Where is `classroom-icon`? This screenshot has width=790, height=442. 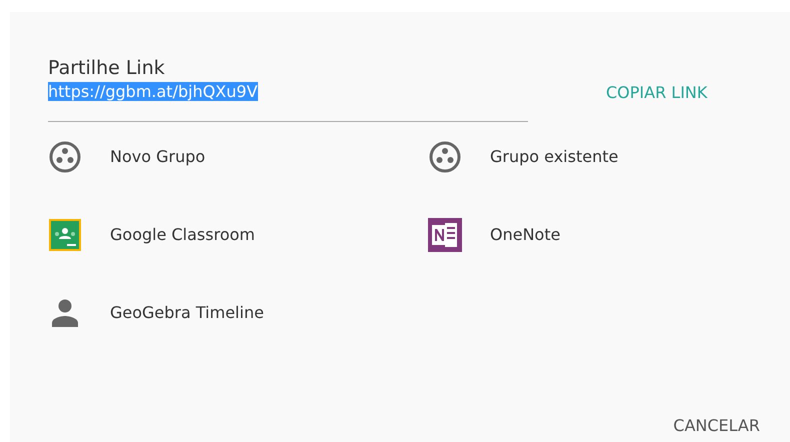
classroom-icon is located at coordinates (65, 235).